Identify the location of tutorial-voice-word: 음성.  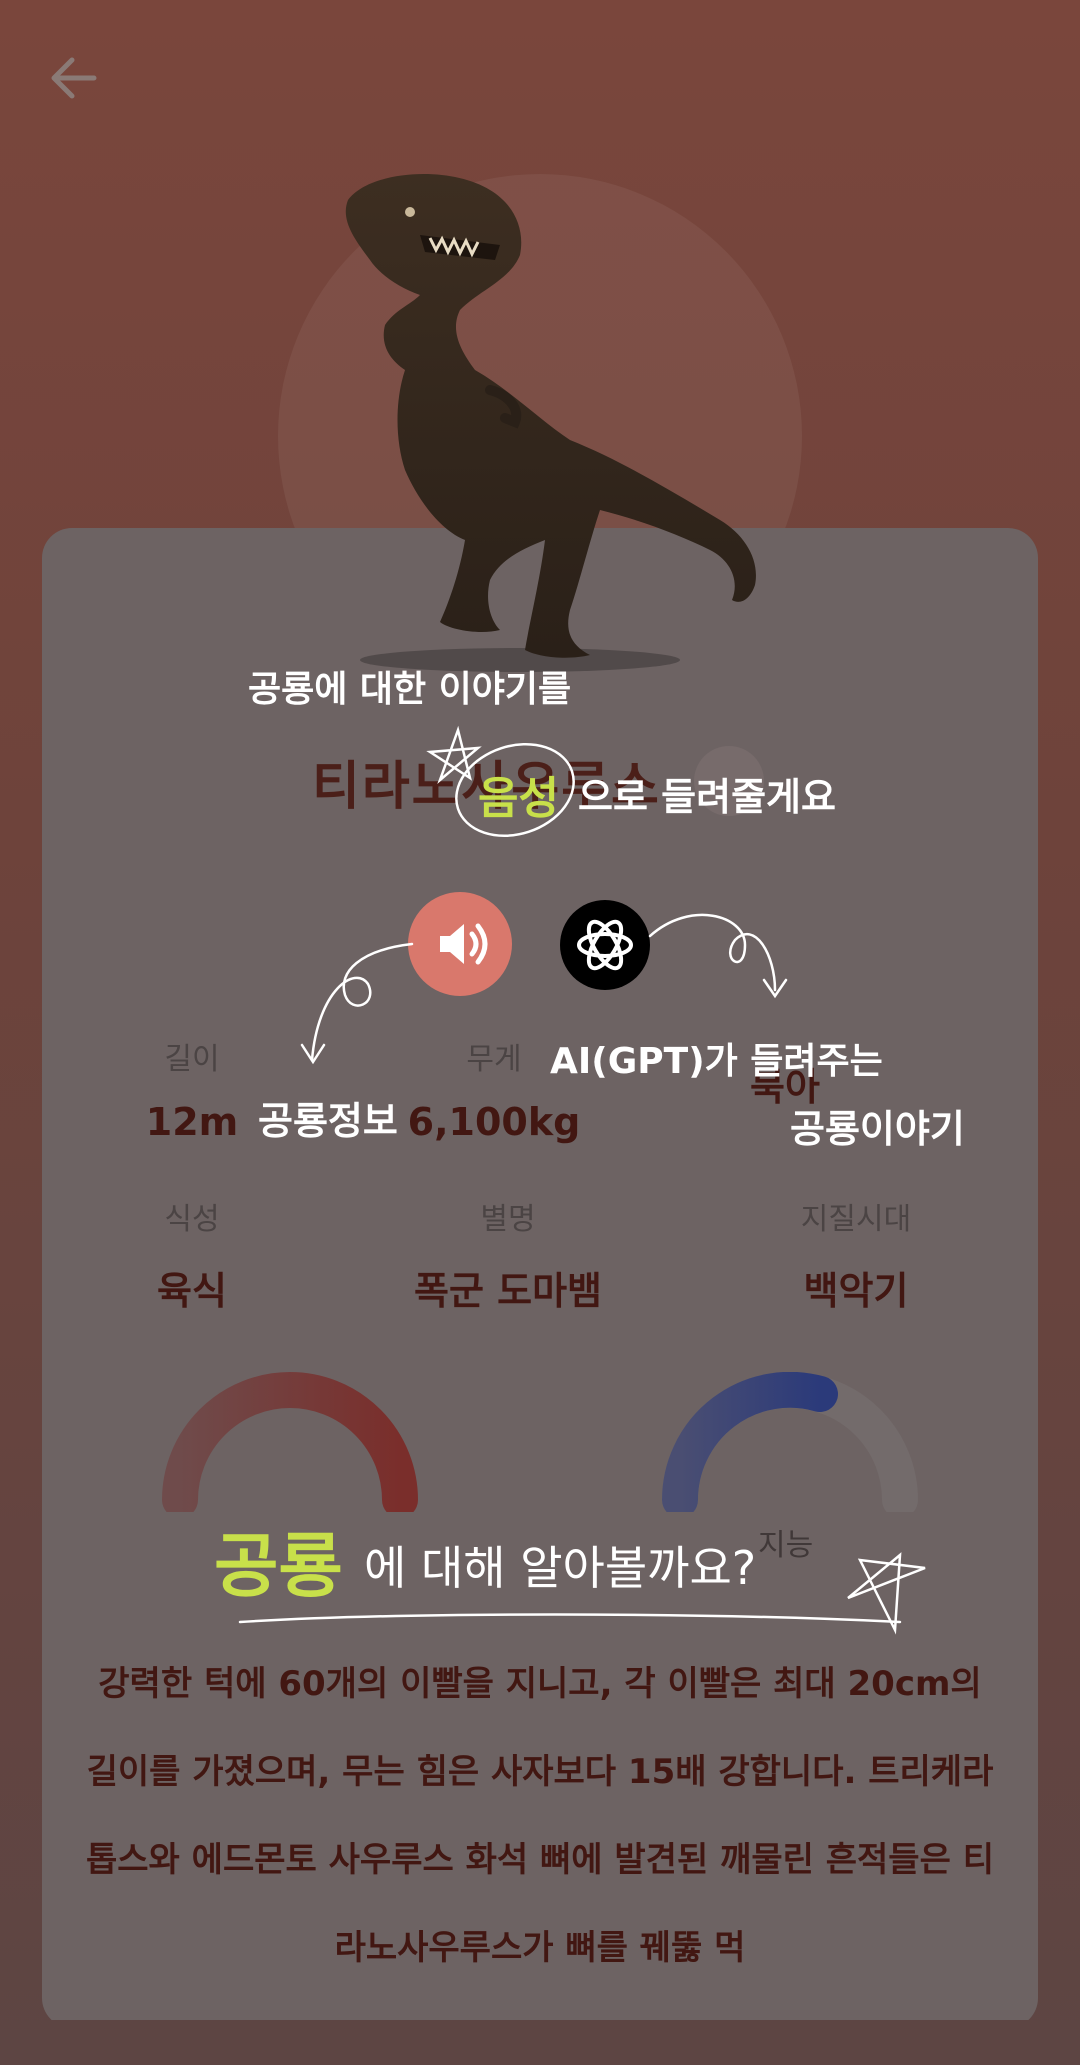
(518, 798).